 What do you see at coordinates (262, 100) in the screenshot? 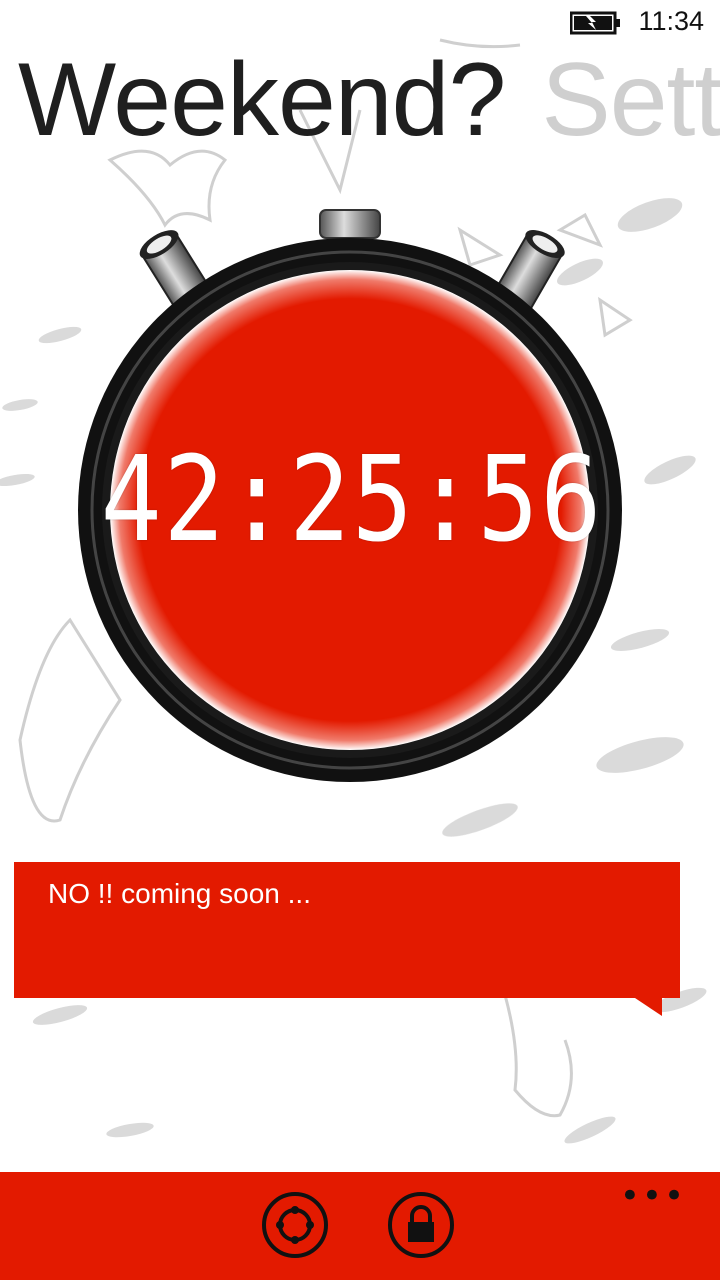
I see `pivot-item-weekend: Weekend?` at bounding box center [262, 100].